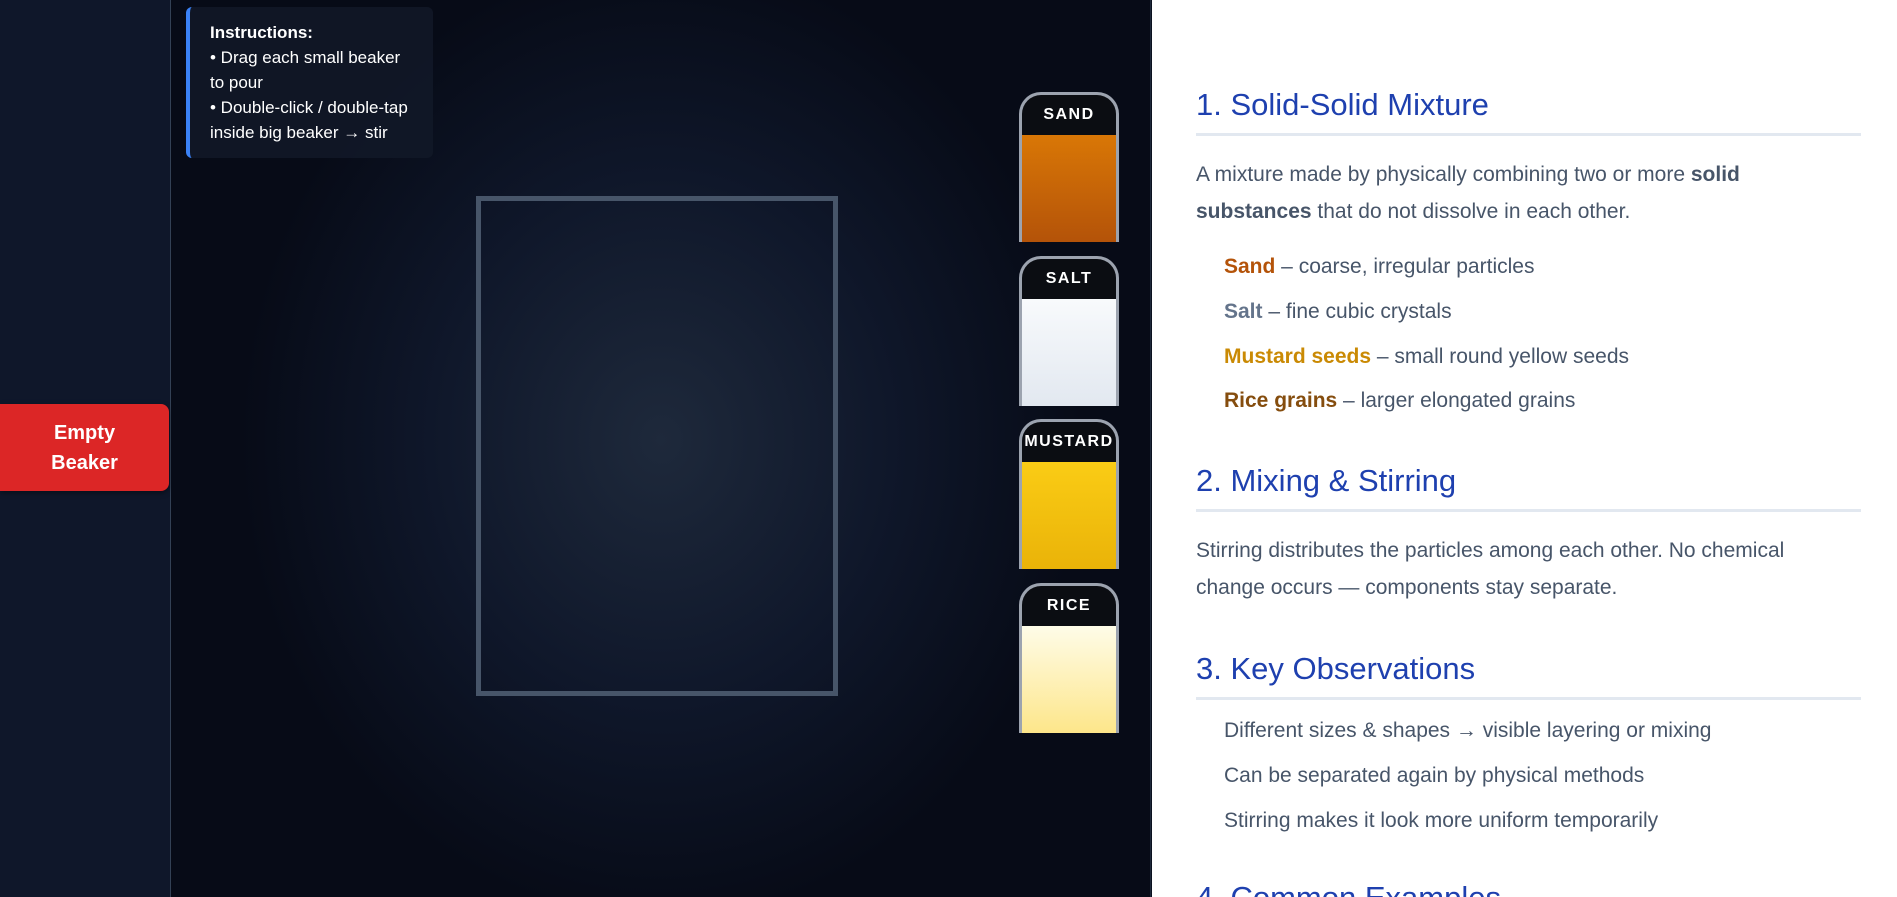 Image resolution: width=1897 pixels, height=897 pixels. Describe the element at coordinates (1471, 211) in the screenshot. I see `intro-text-end: that do not dissolve in each other.` at that location.